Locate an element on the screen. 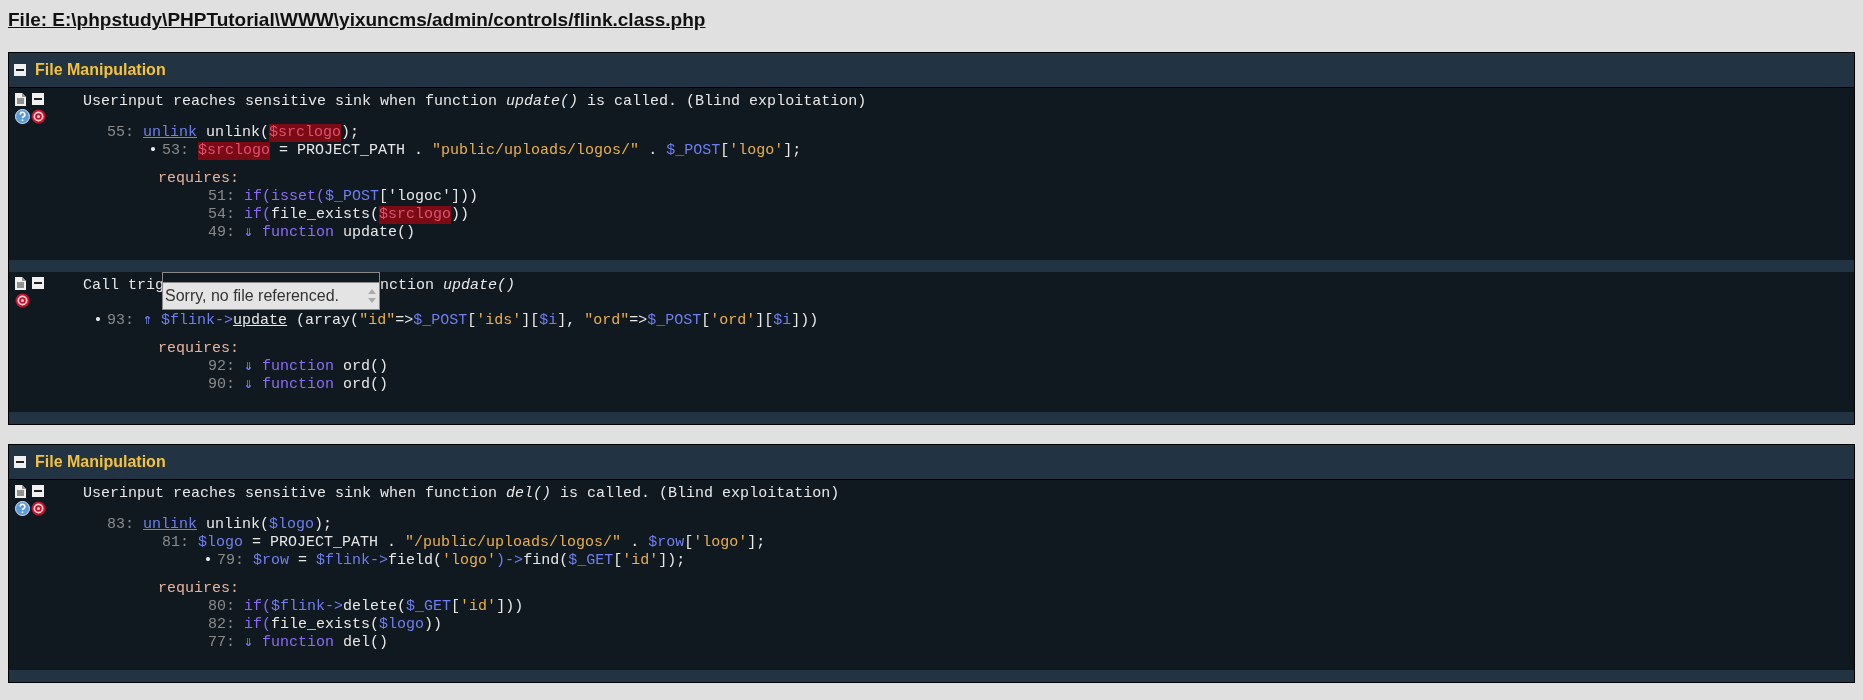  file-title: File: E:\phpstudy\PHPTutorial\WWW\yixuncms/admin/controls/flink.class.php is located at coordinates (357, 20).